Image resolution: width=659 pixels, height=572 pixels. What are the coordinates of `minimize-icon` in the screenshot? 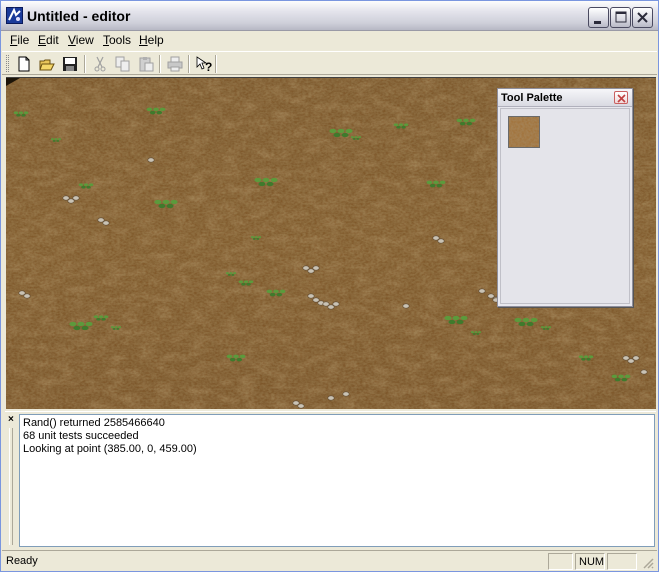 It's located at (597, 22).